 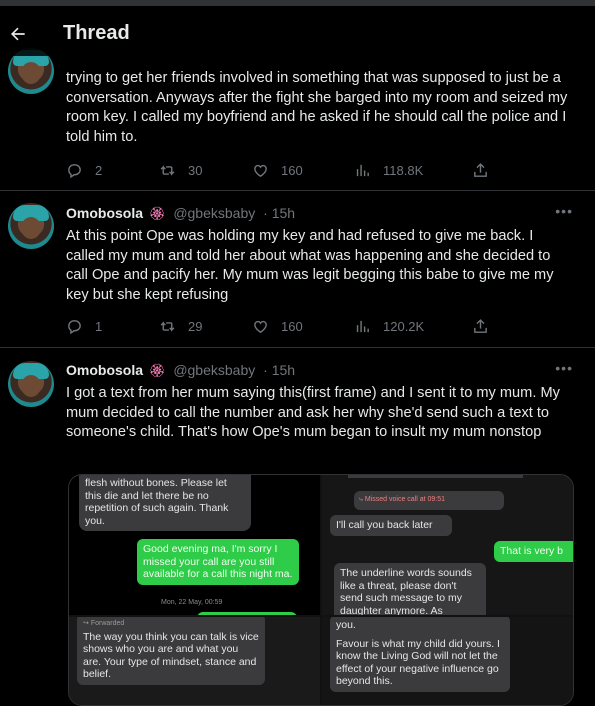 I want to click on reply-count: 1, so click(x=99, y=326).